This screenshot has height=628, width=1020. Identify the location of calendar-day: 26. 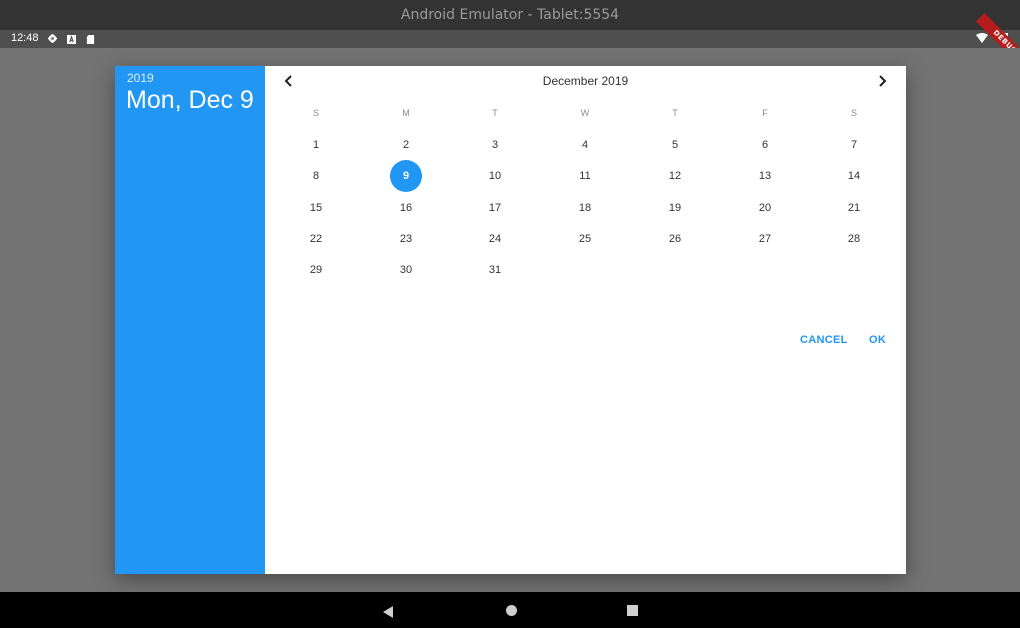
(675, 239).